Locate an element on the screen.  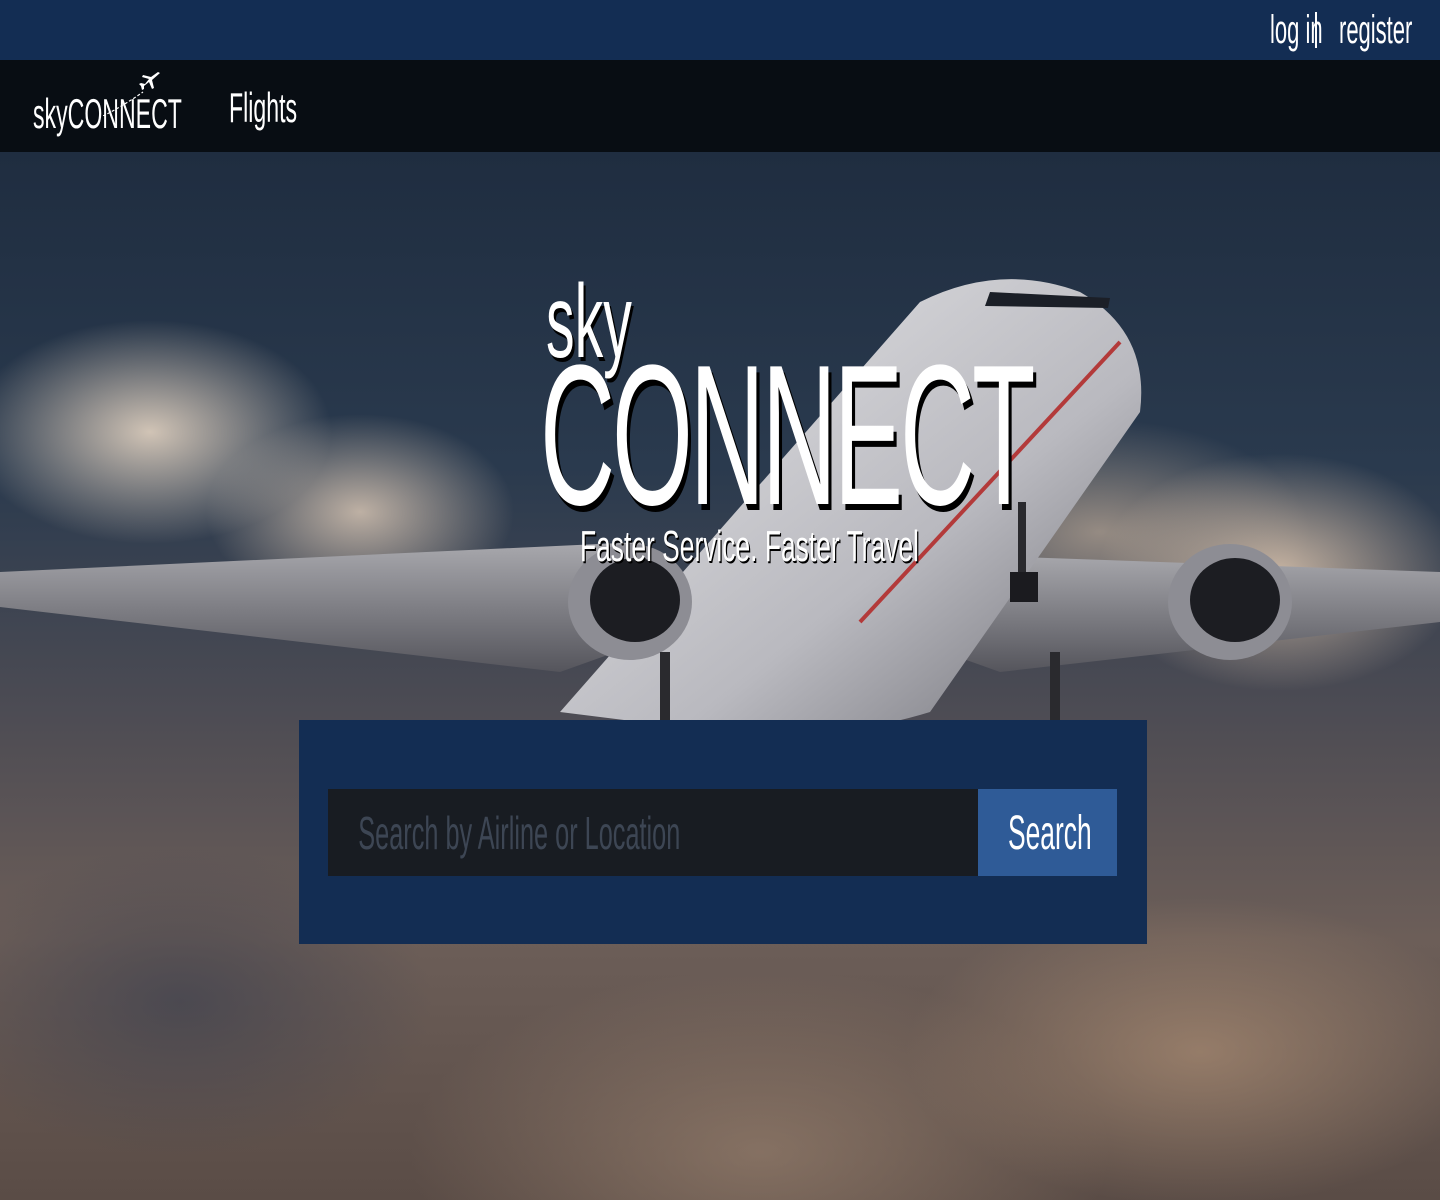
search-button: Search is located at coordinates (1047, 832).